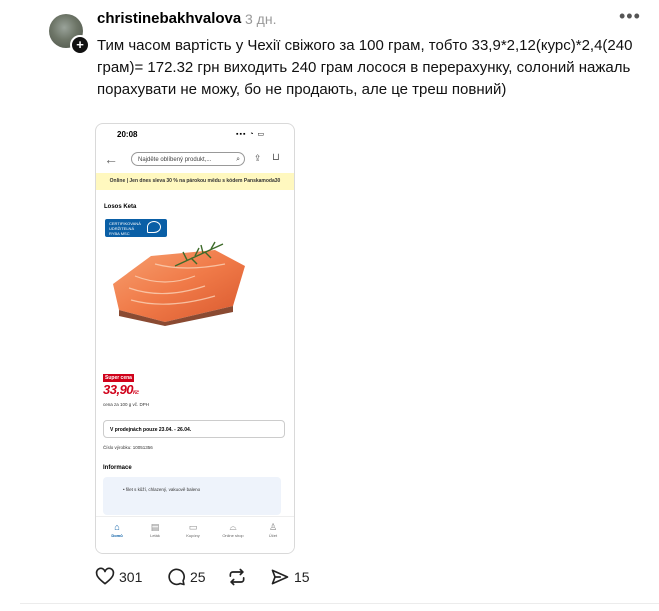 Image resolution: width=659 pixels, height=611 pixels. I want to click on nav-label: Účet, so click(273, 535).